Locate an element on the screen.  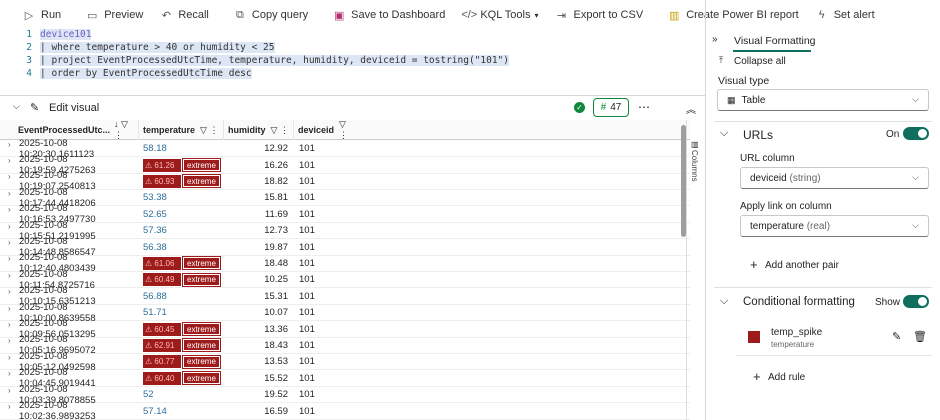
collapse-results-icon: ⌵ is located at coordinates (16, 106).